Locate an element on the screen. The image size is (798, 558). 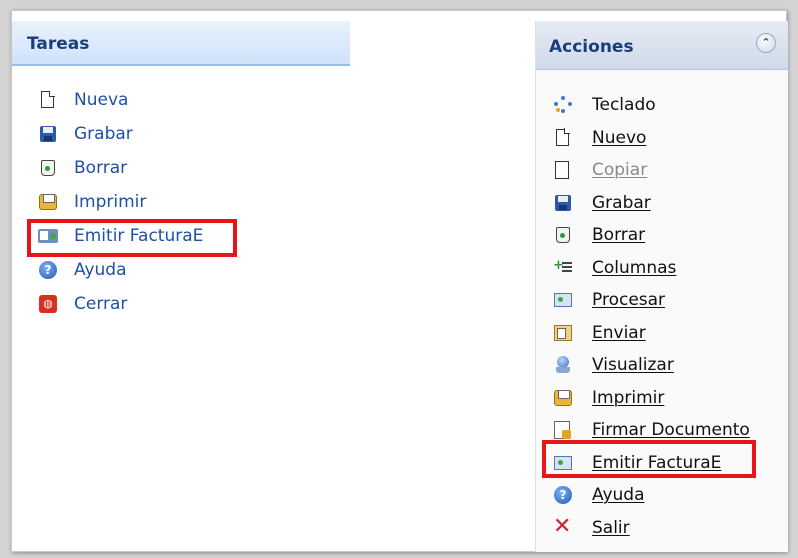
tarea-item-ayuda: ? Ayuda is located at coordinates (120, 270).